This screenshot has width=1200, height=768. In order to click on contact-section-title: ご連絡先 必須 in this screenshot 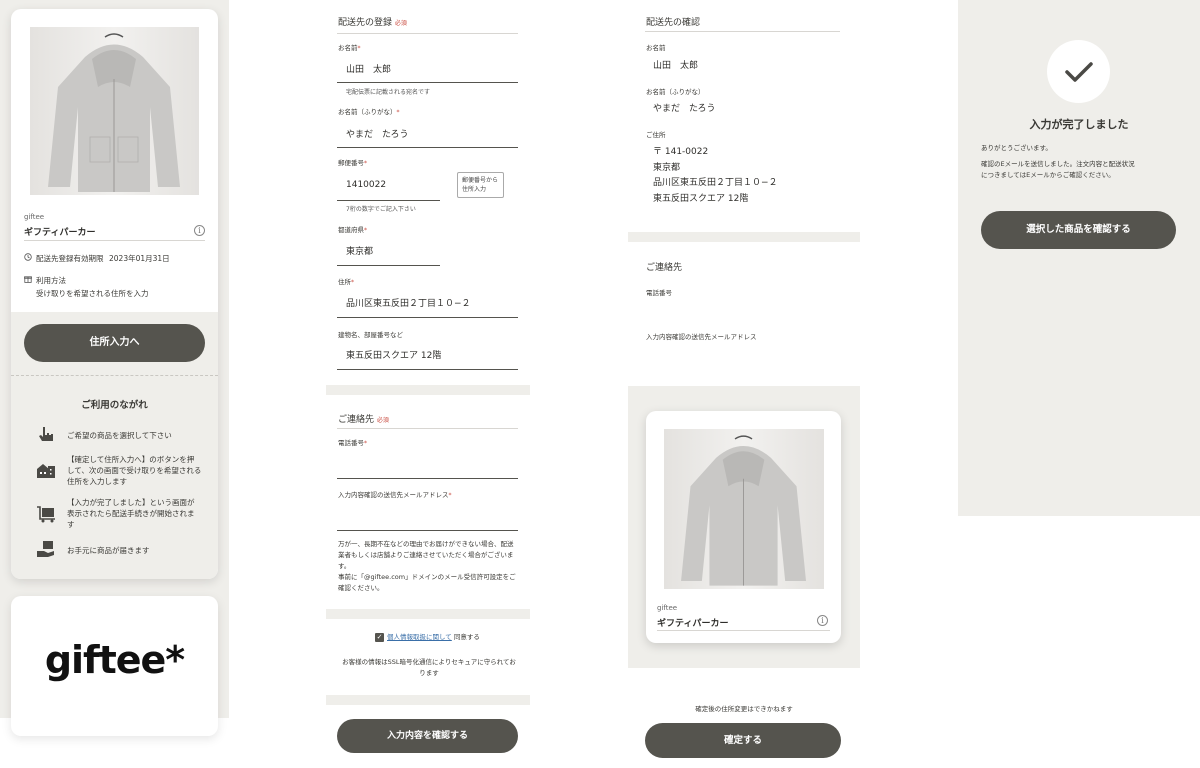, I will do `click(363, 420)`.